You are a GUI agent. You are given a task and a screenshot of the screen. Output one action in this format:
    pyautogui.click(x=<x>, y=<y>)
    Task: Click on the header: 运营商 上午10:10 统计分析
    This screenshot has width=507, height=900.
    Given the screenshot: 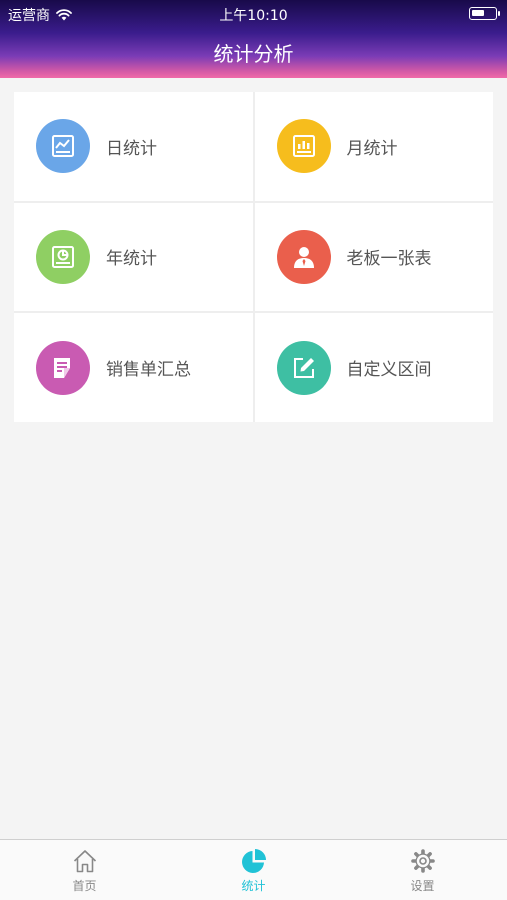 What is the action you would take?
    pyautogui.click(x=253, y=39)
    